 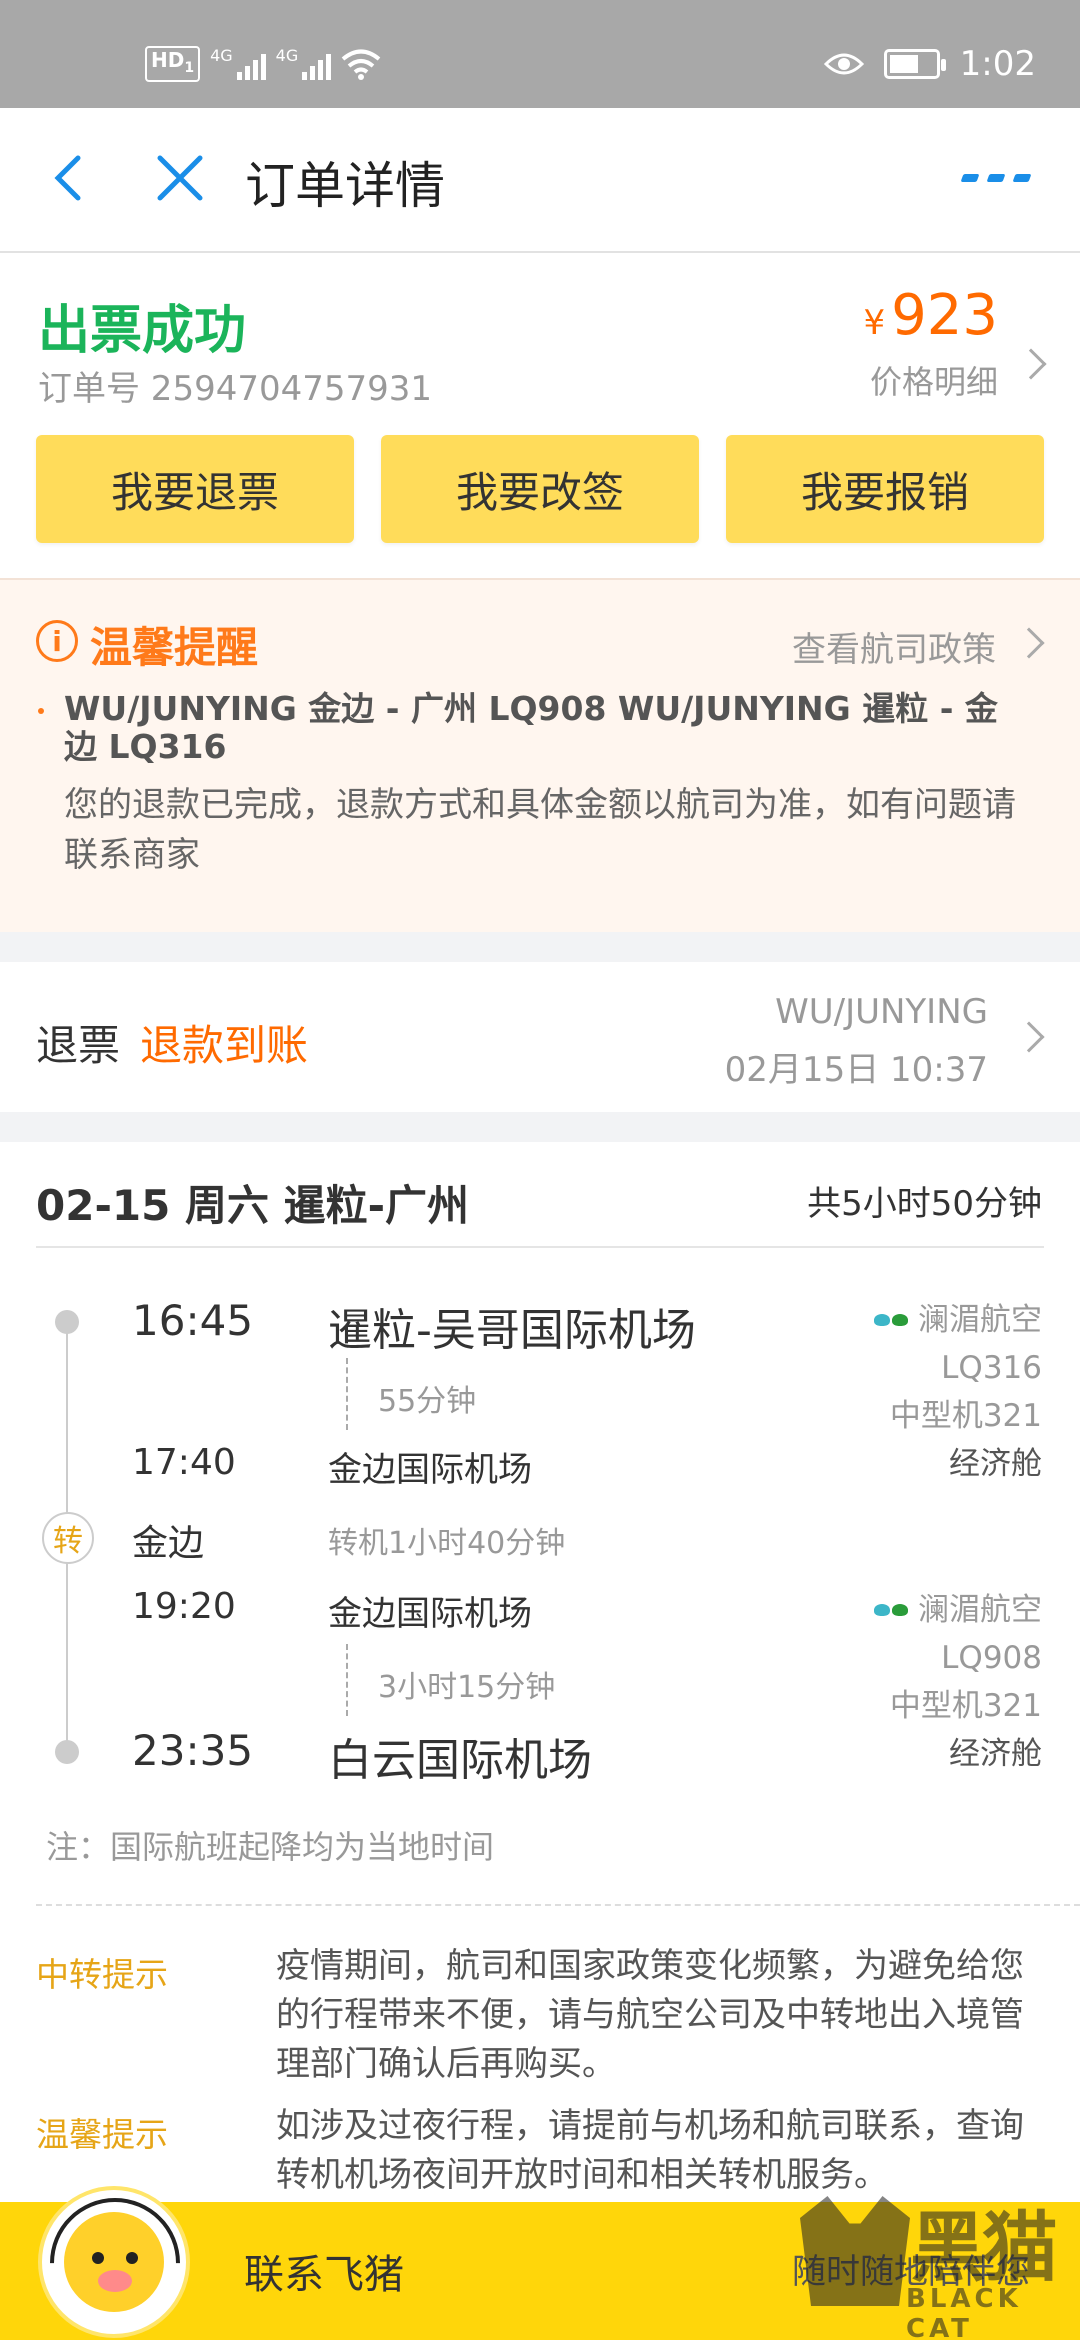 What do you see at coordinates (874, 323) in the screenshot?
I see `currency-symbol: ¥` at bounding box center [874, 323].